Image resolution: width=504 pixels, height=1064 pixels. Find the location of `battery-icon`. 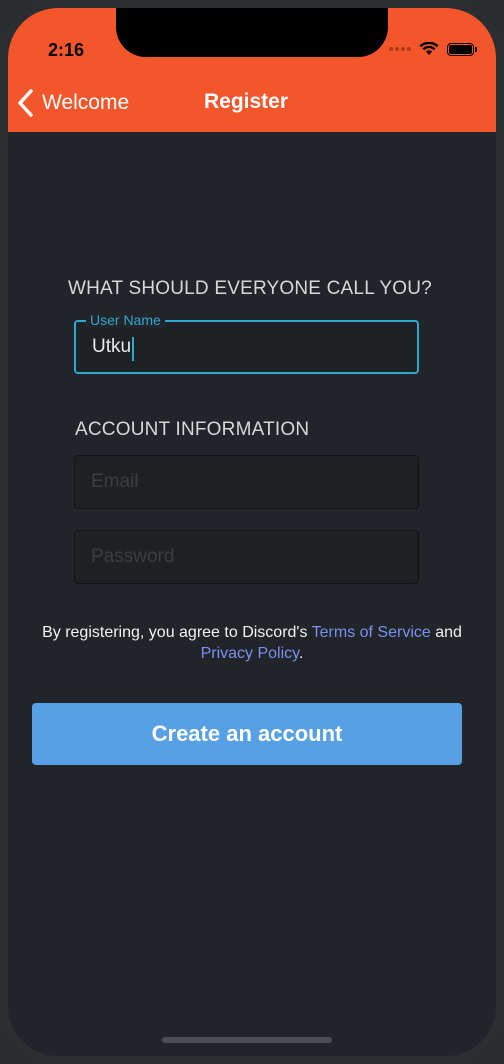

battery-icon is located at coordinates (462, 49).